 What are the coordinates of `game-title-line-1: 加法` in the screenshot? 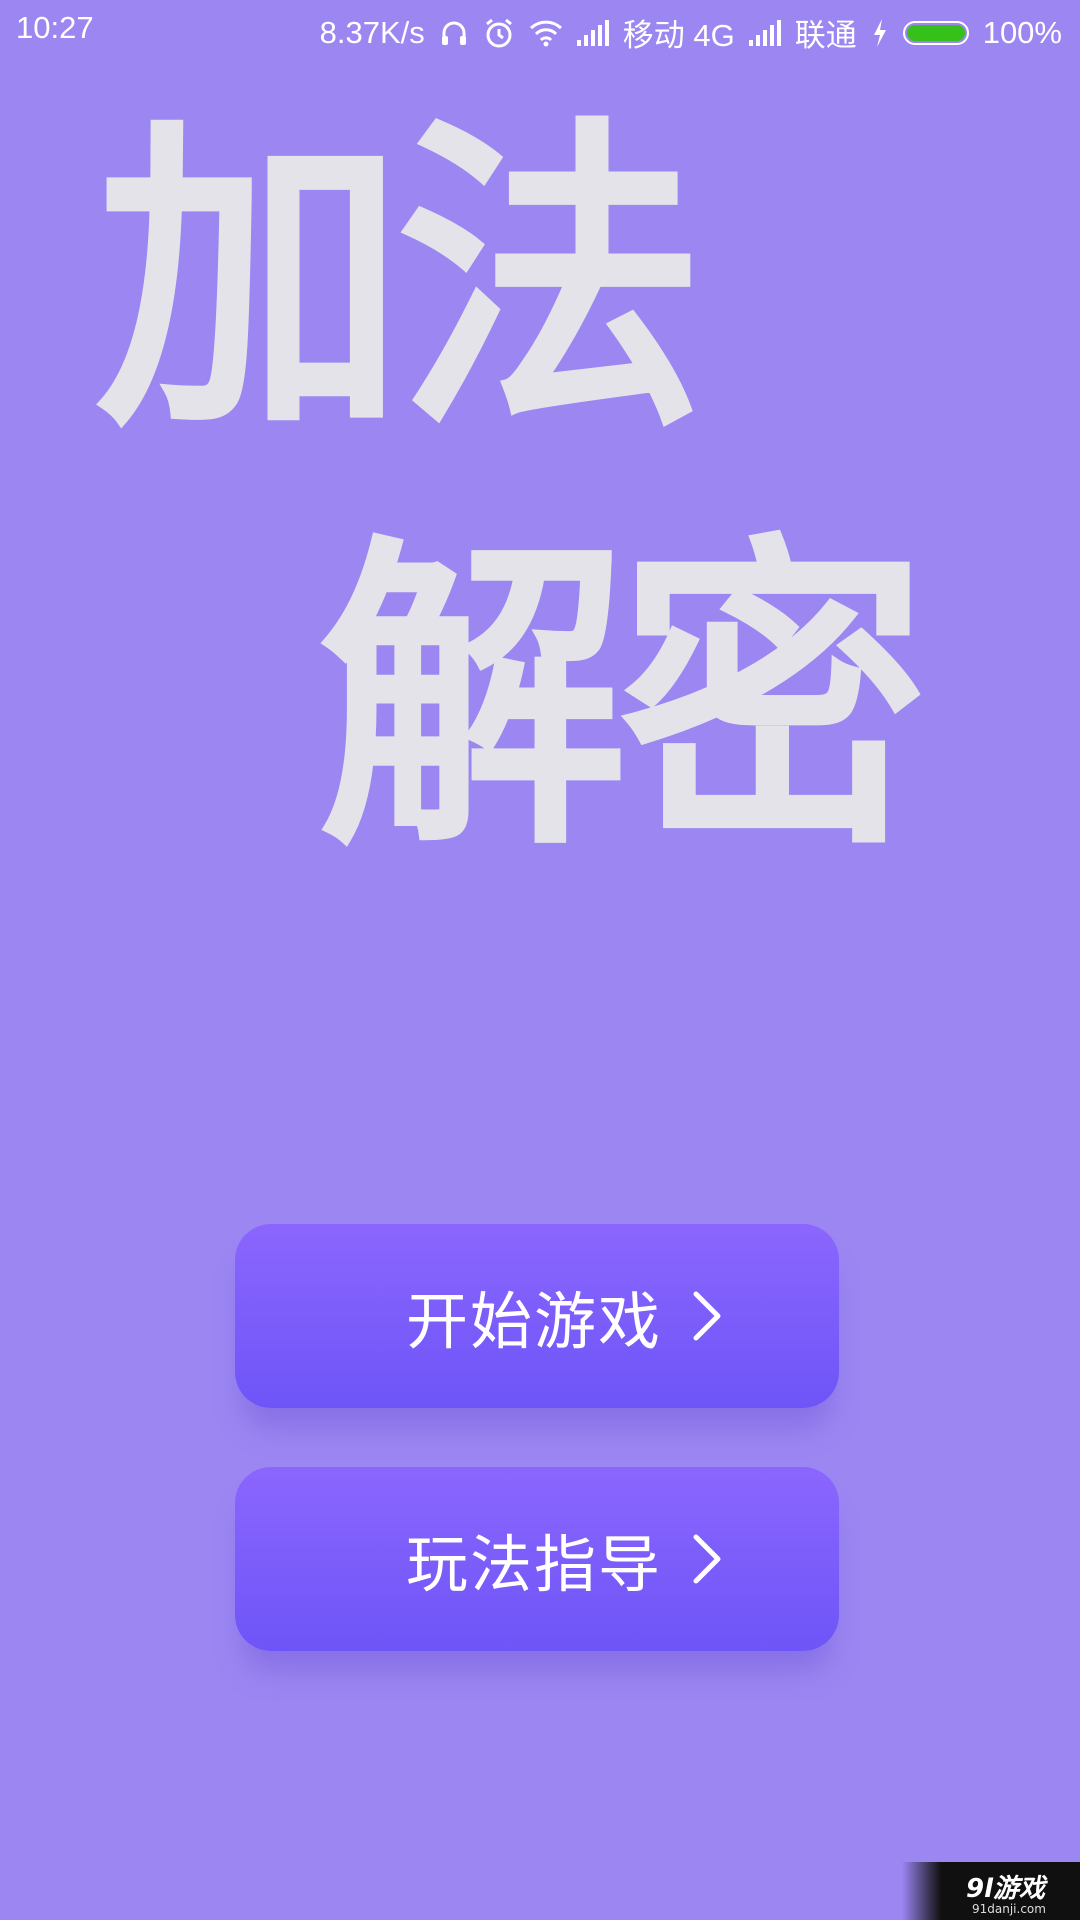 It's located at (400, 282).